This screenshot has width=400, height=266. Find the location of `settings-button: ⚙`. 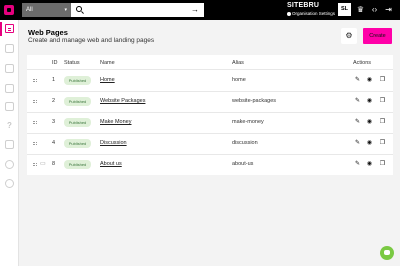

settings-button: ⚙ is located at coordinates (349, 36).